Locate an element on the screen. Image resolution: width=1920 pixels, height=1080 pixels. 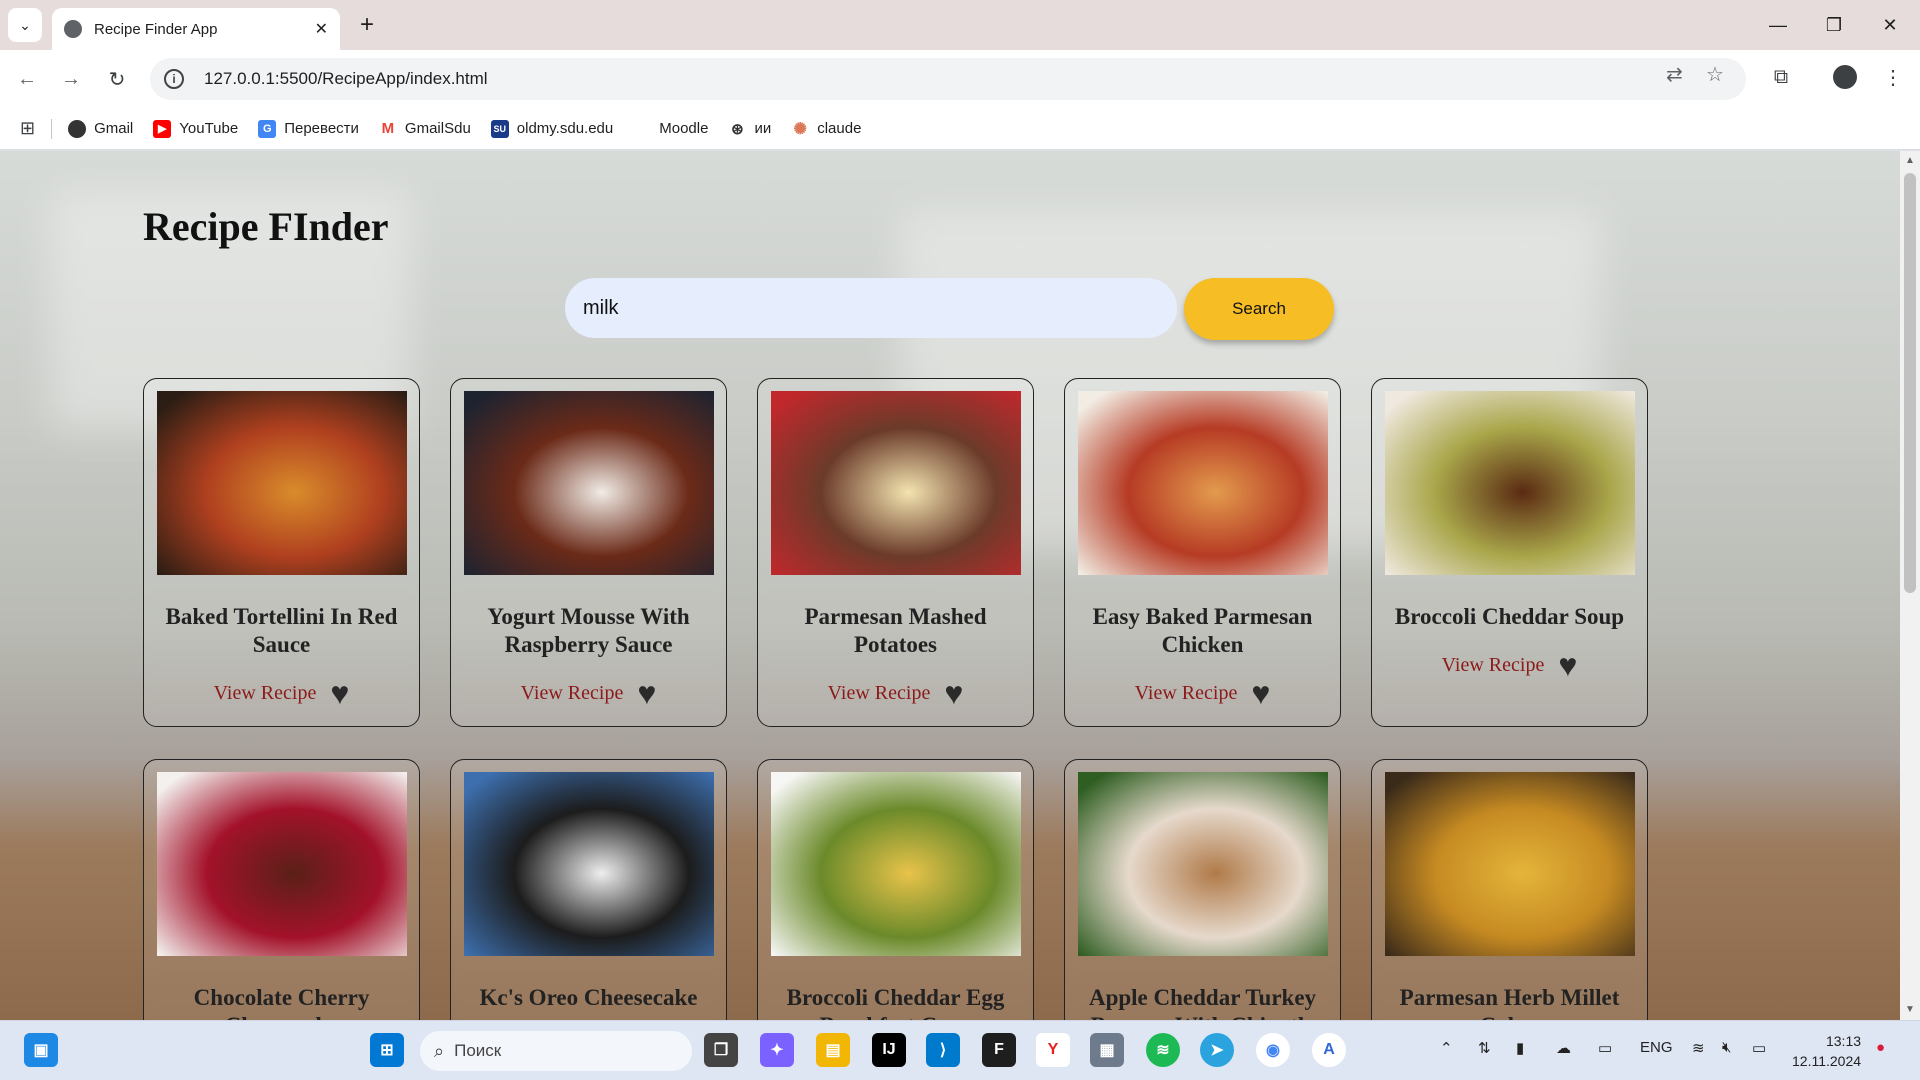
restore-icon: ❐ is located at coordinates (1834, 24).